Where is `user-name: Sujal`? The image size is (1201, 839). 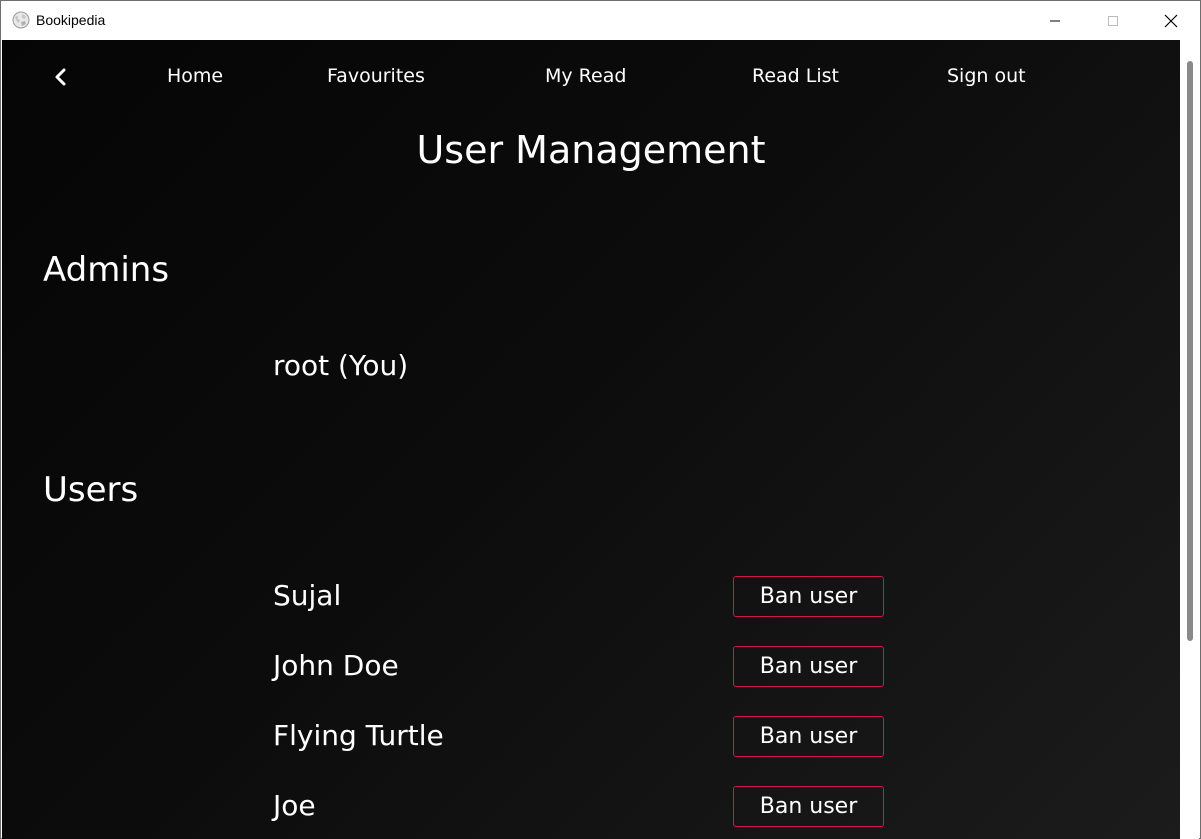 user-name: Sujal is located at coordinates (307, 595).